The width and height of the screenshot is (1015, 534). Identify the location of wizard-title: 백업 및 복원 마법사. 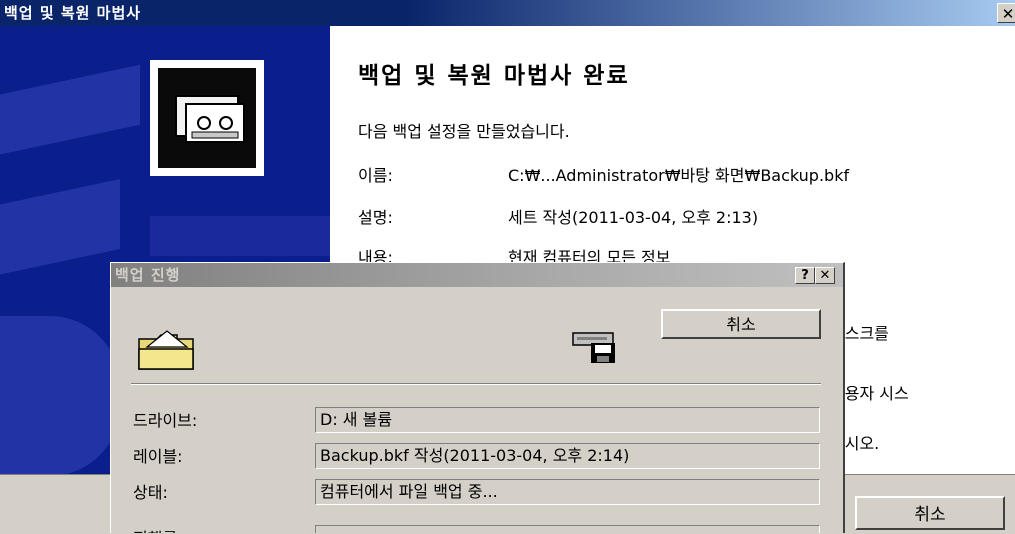
(73, 13).